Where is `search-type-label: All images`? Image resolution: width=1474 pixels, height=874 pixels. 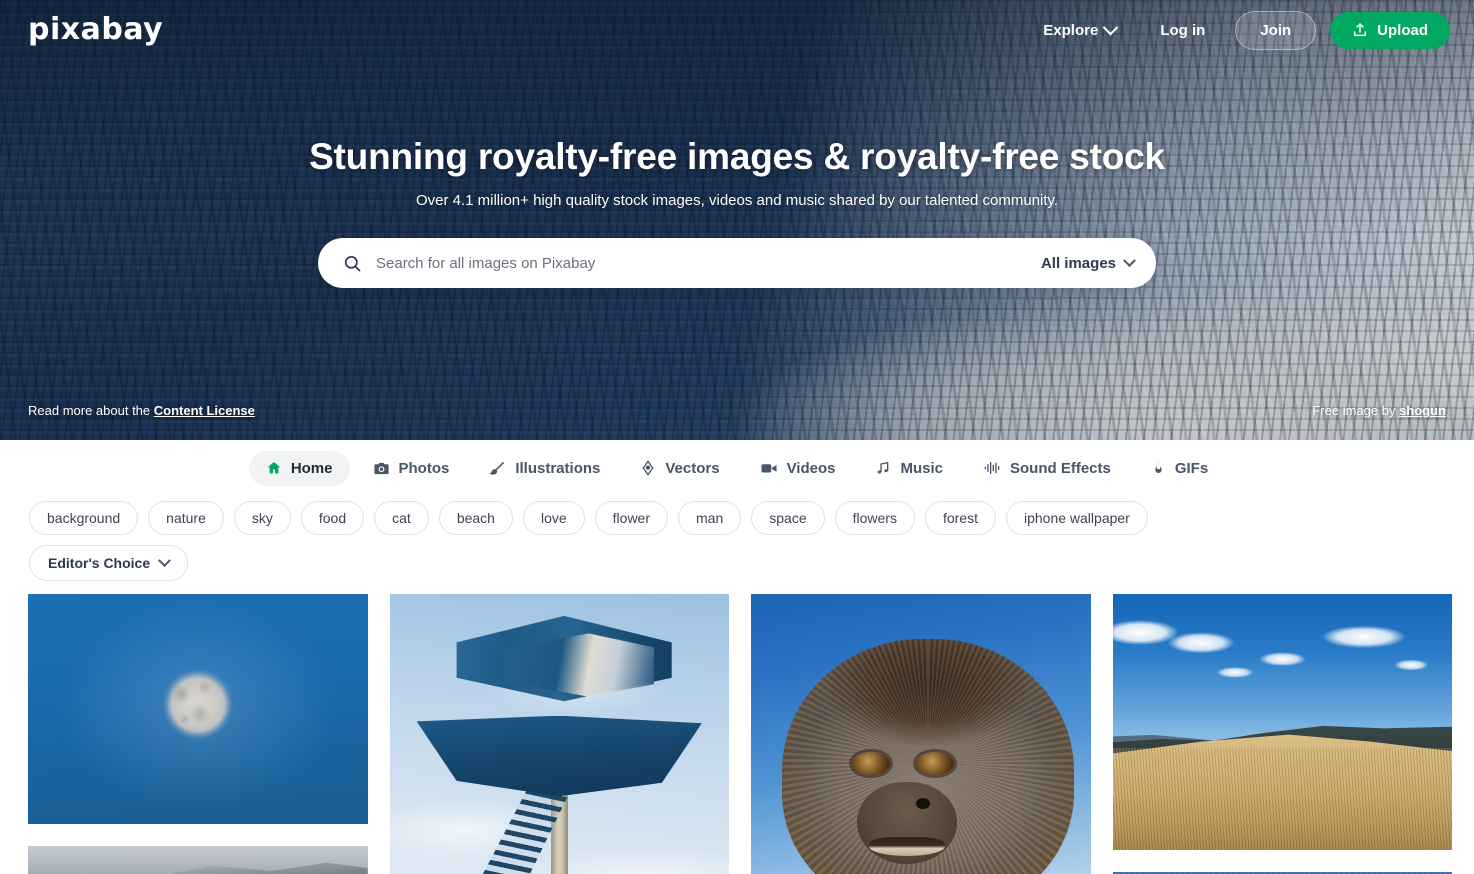
search-type-label: All images is located at coordinates (1078, 263).